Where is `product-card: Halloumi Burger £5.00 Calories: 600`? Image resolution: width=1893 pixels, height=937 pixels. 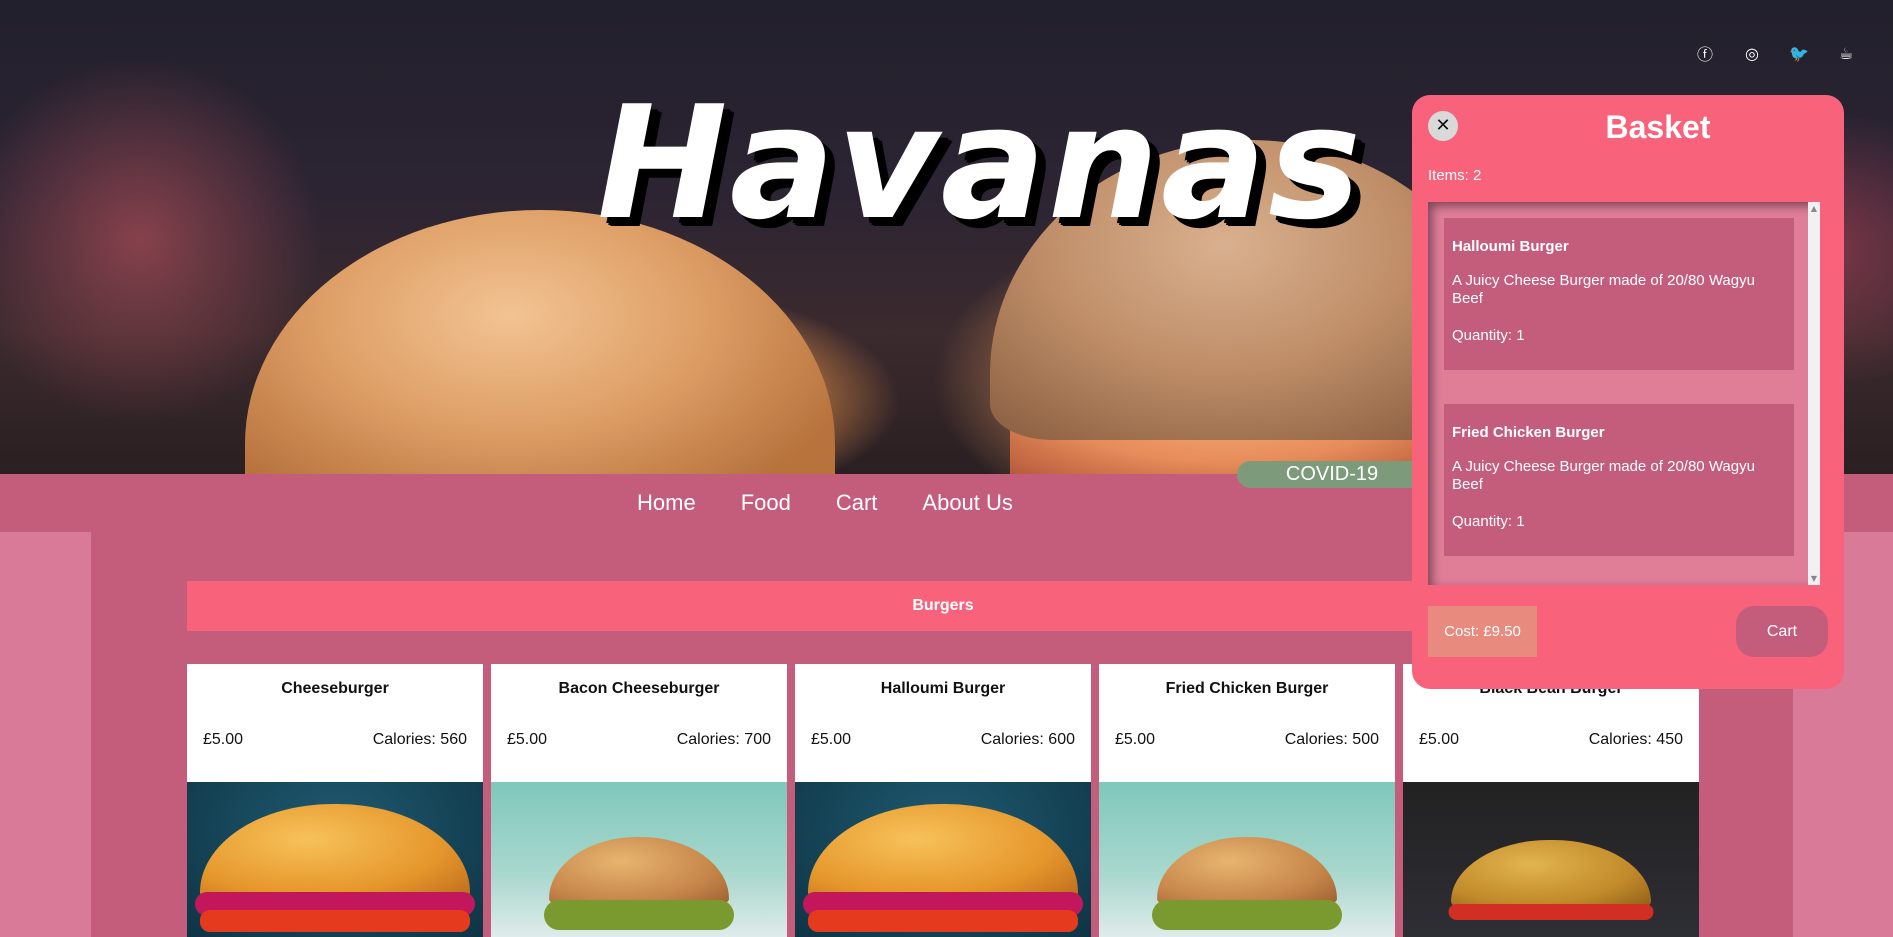
product-card: Halloumi Burger £5.00 Calories: 600 is located at coordinates (943, 800).